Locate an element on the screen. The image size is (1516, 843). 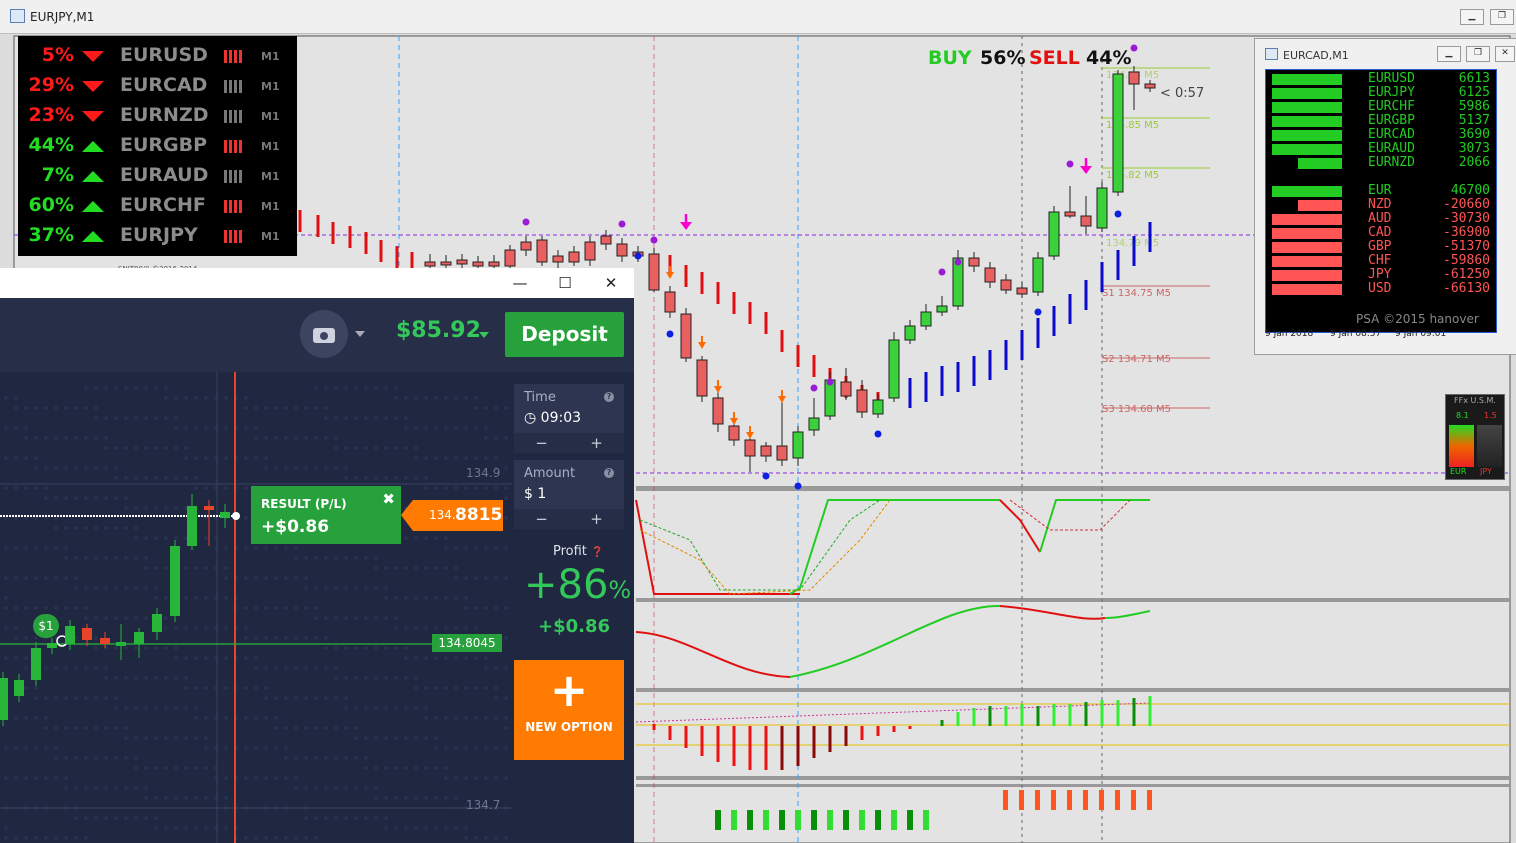
account-balance: $85.92 is located at coordinates (438, 330).